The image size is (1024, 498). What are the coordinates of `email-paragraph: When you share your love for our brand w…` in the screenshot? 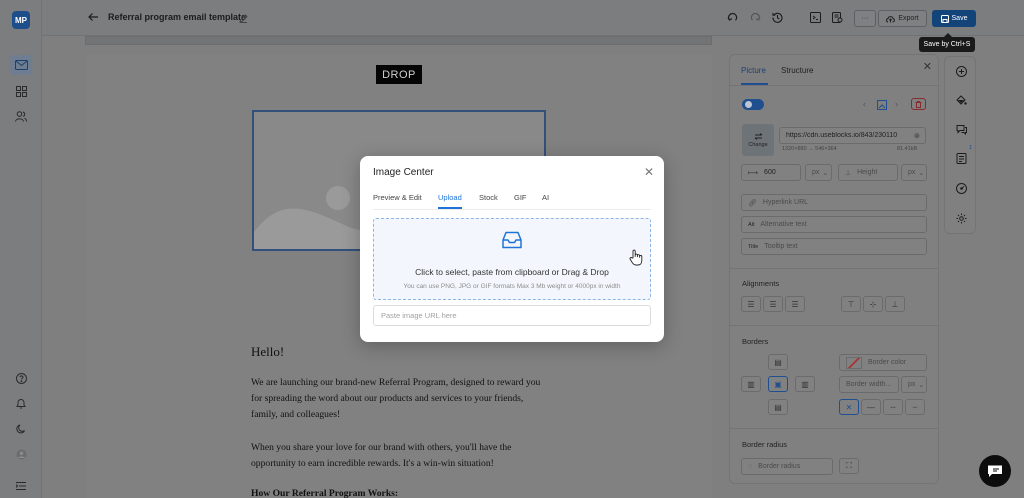 It's located at (401, 456).